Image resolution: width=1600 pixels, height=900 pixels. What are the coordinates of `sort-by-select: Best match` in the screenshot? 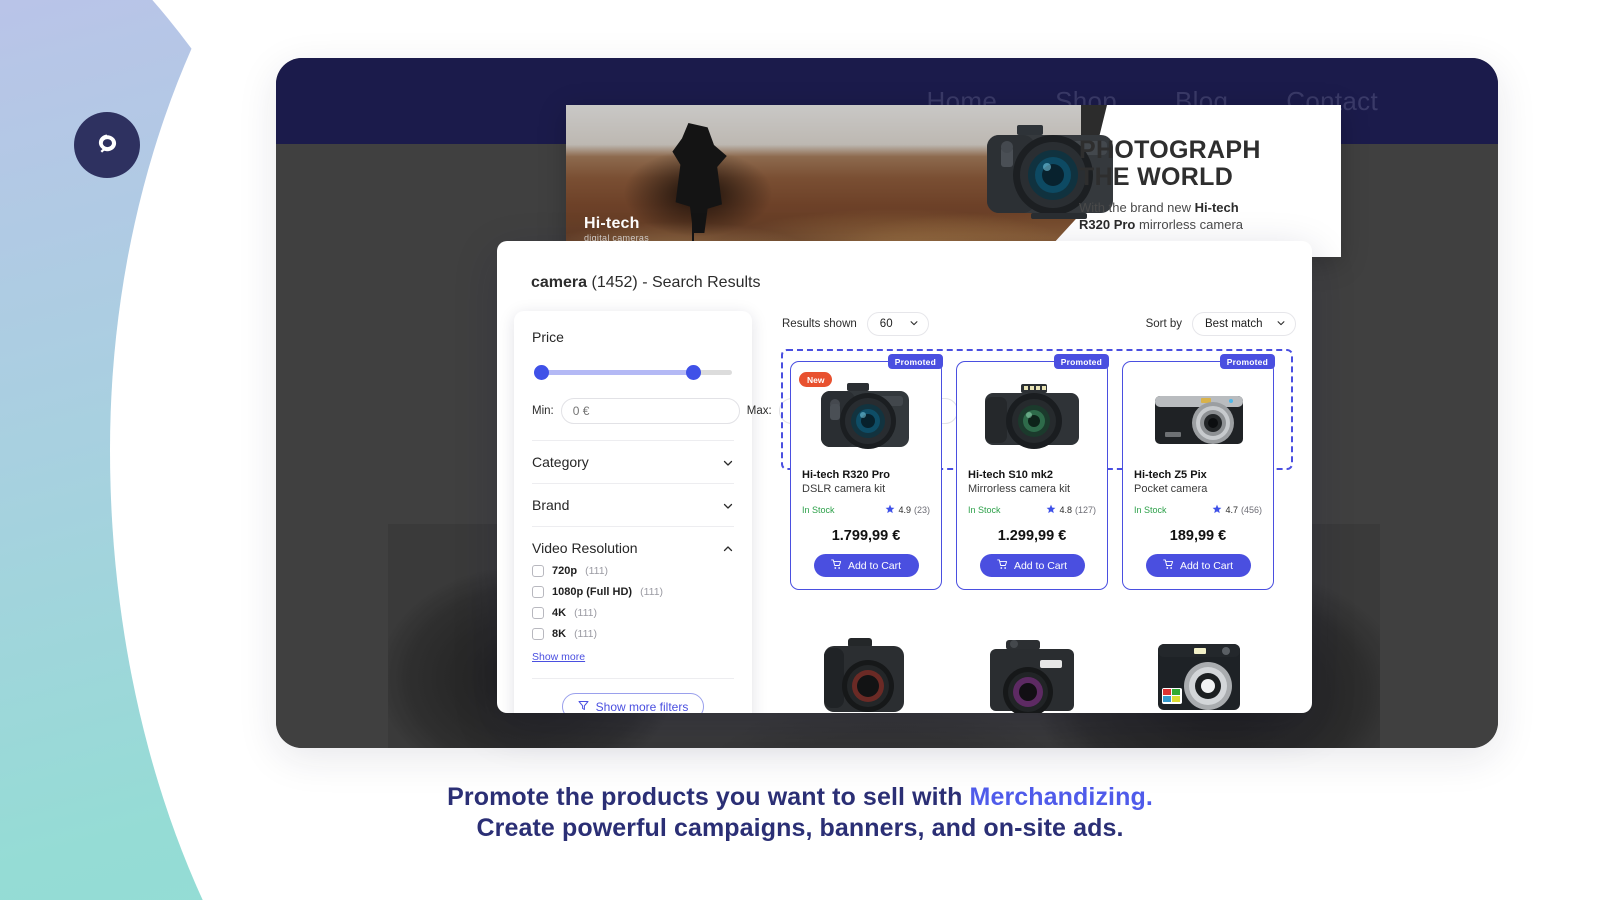 It's located at (1244, 324).